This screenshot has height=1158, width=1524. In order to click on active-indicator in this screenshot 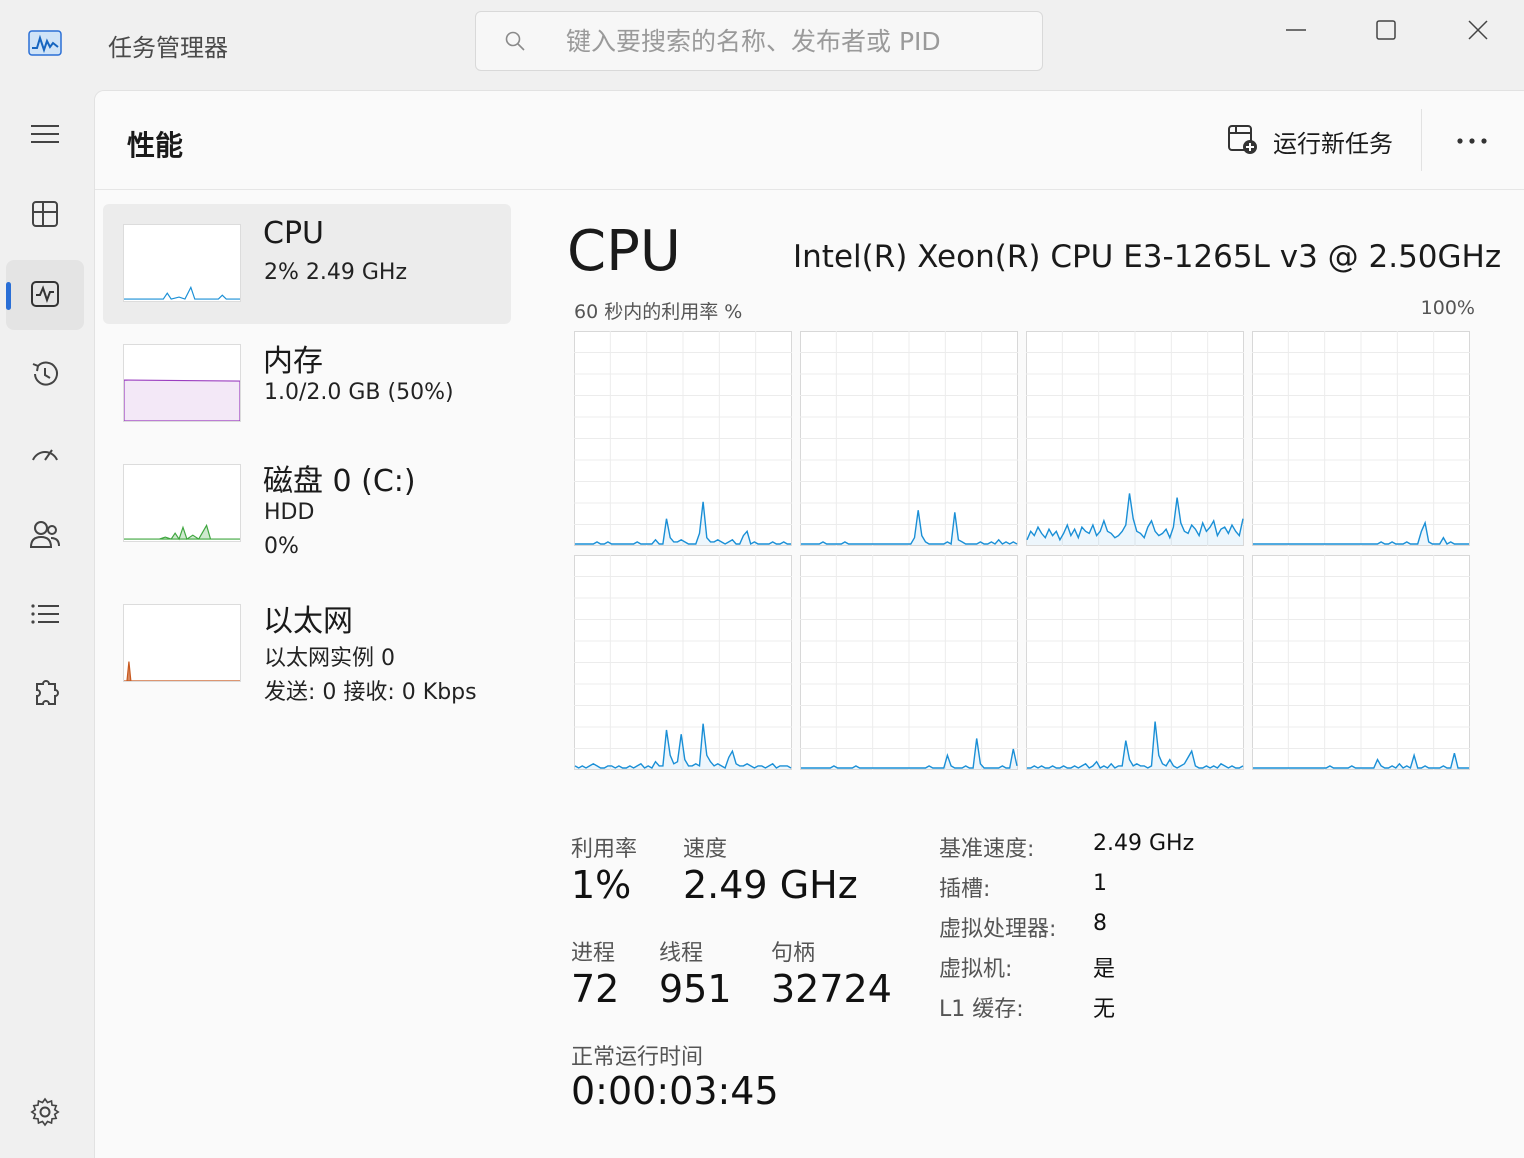, I will do `click(8, 296)`.